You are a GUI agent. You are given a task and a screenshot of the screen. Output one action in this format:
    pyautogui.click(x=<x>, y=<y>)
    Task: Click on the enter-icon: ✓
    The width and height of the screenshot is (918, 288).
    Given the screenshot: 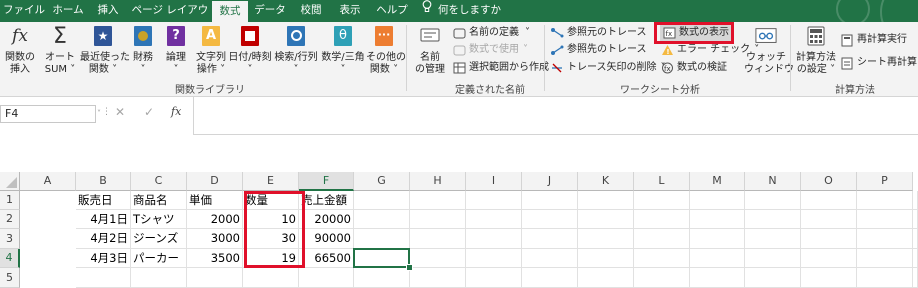 What is the action you would take?
    pyautogui.click(x=149, y=112)
    